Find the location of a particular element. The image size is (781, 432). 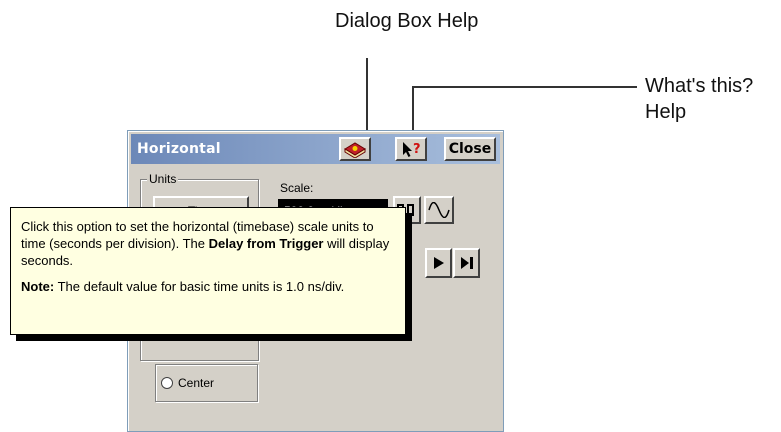

dialog-help-button is located at coordinates (355, 149).